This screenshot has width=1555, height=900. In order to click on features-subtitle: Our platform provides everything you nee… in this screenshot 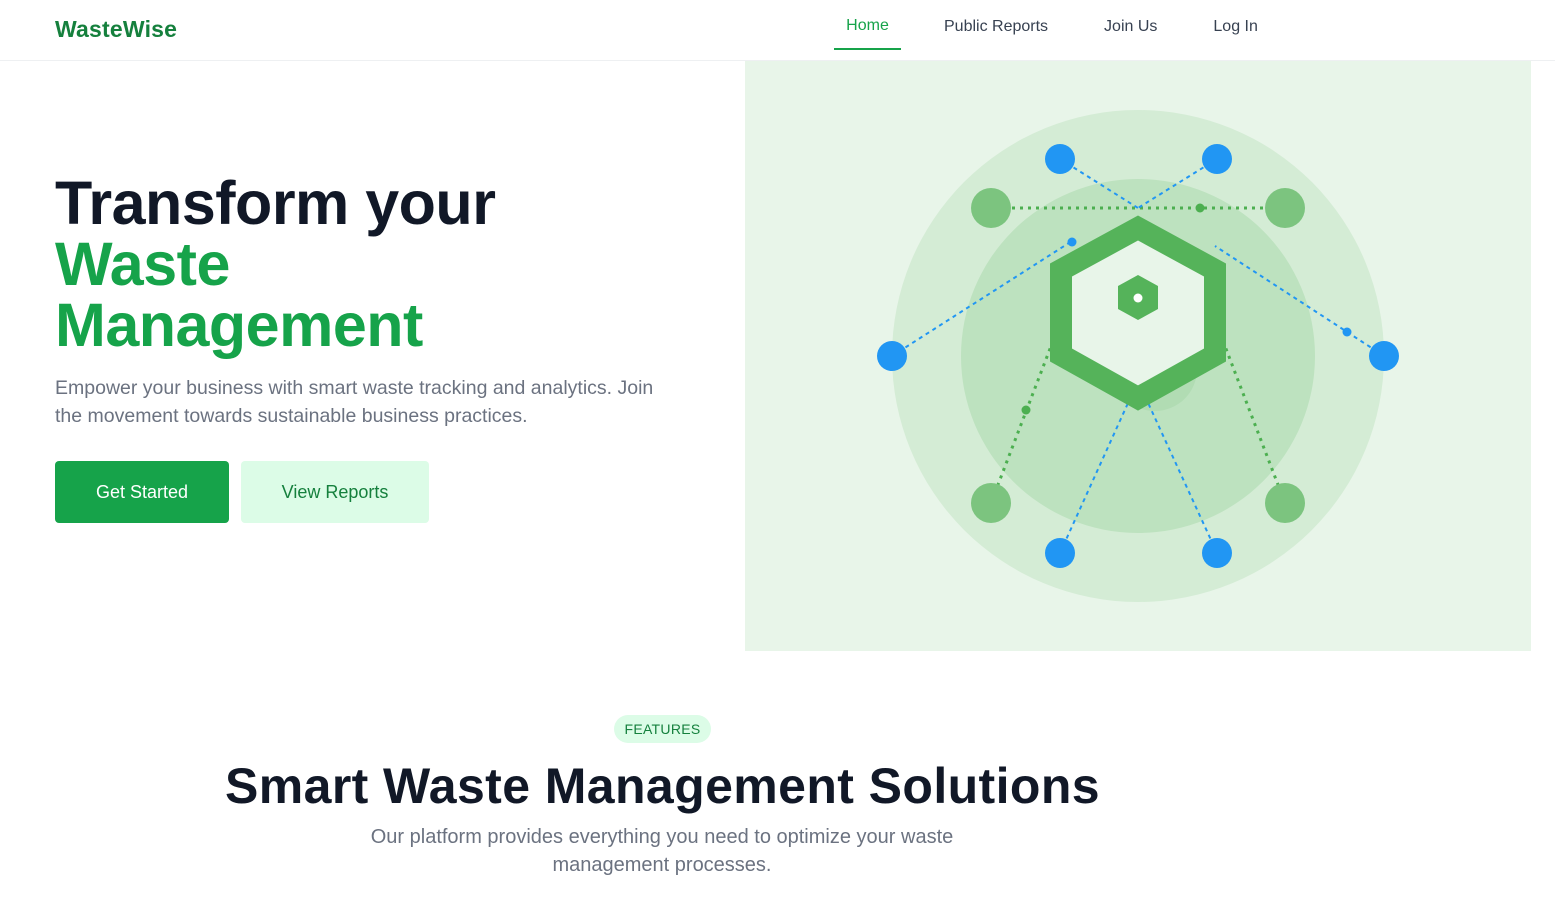, I will do `click(662, 851)`.